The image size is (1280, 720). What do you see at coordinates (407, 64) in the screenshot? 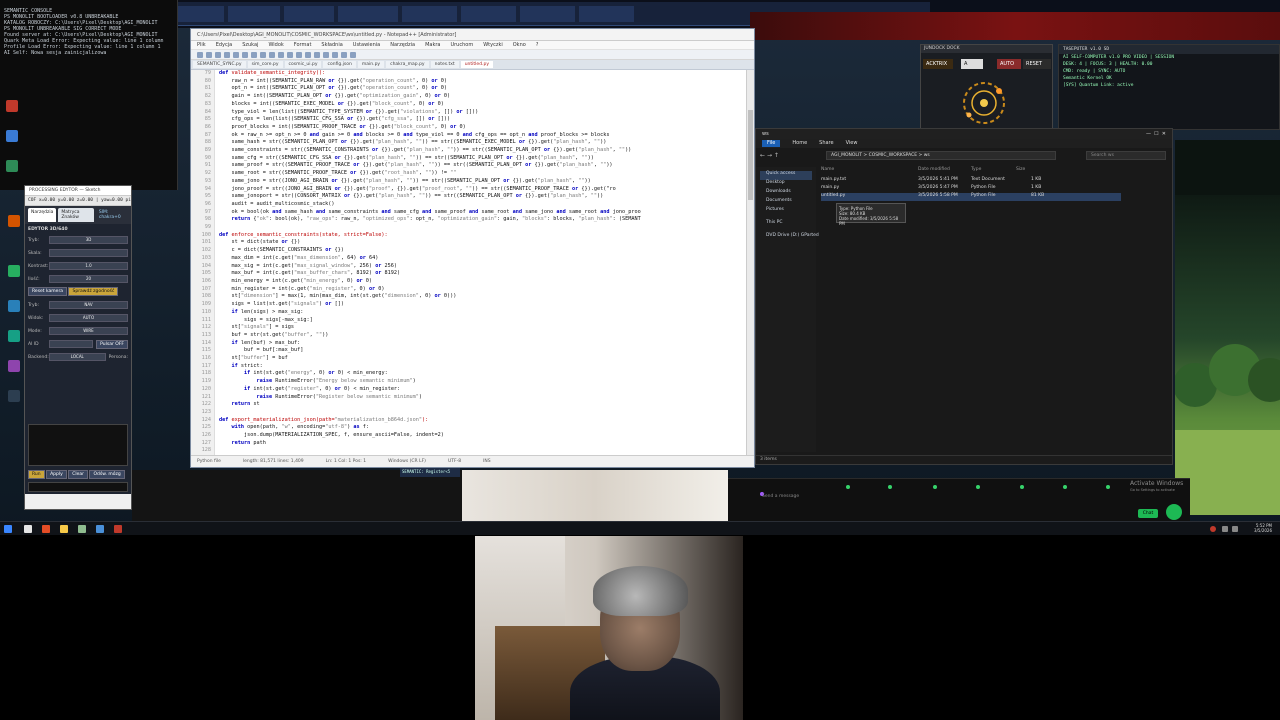
I see `file-tab: chakra_map.py` at bounding box center [407, 64].